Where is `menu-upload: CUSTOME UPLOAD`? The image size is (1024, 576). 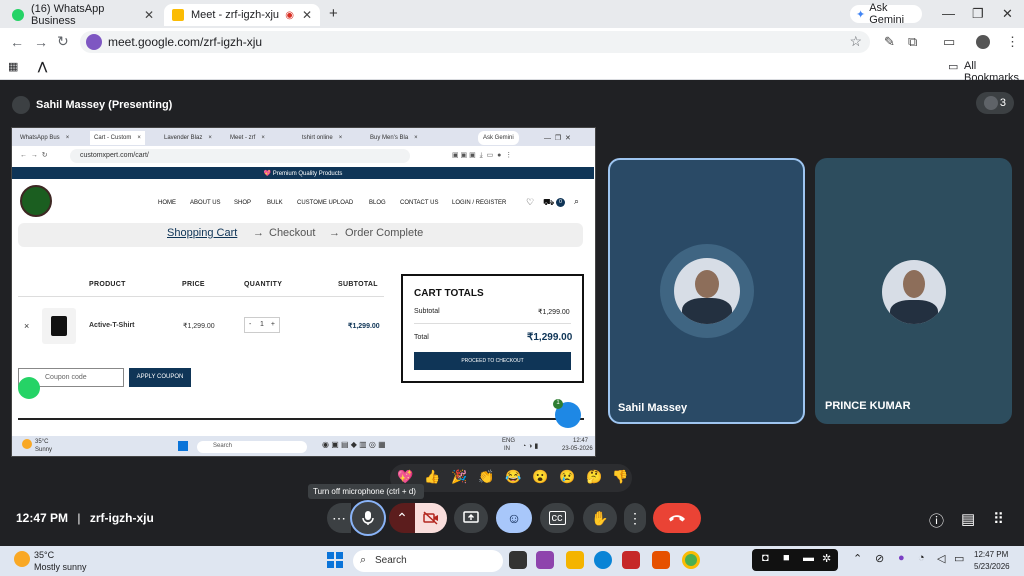
menu-upload: CUSTOME UPLOAD is located at coordinates (325, 203).